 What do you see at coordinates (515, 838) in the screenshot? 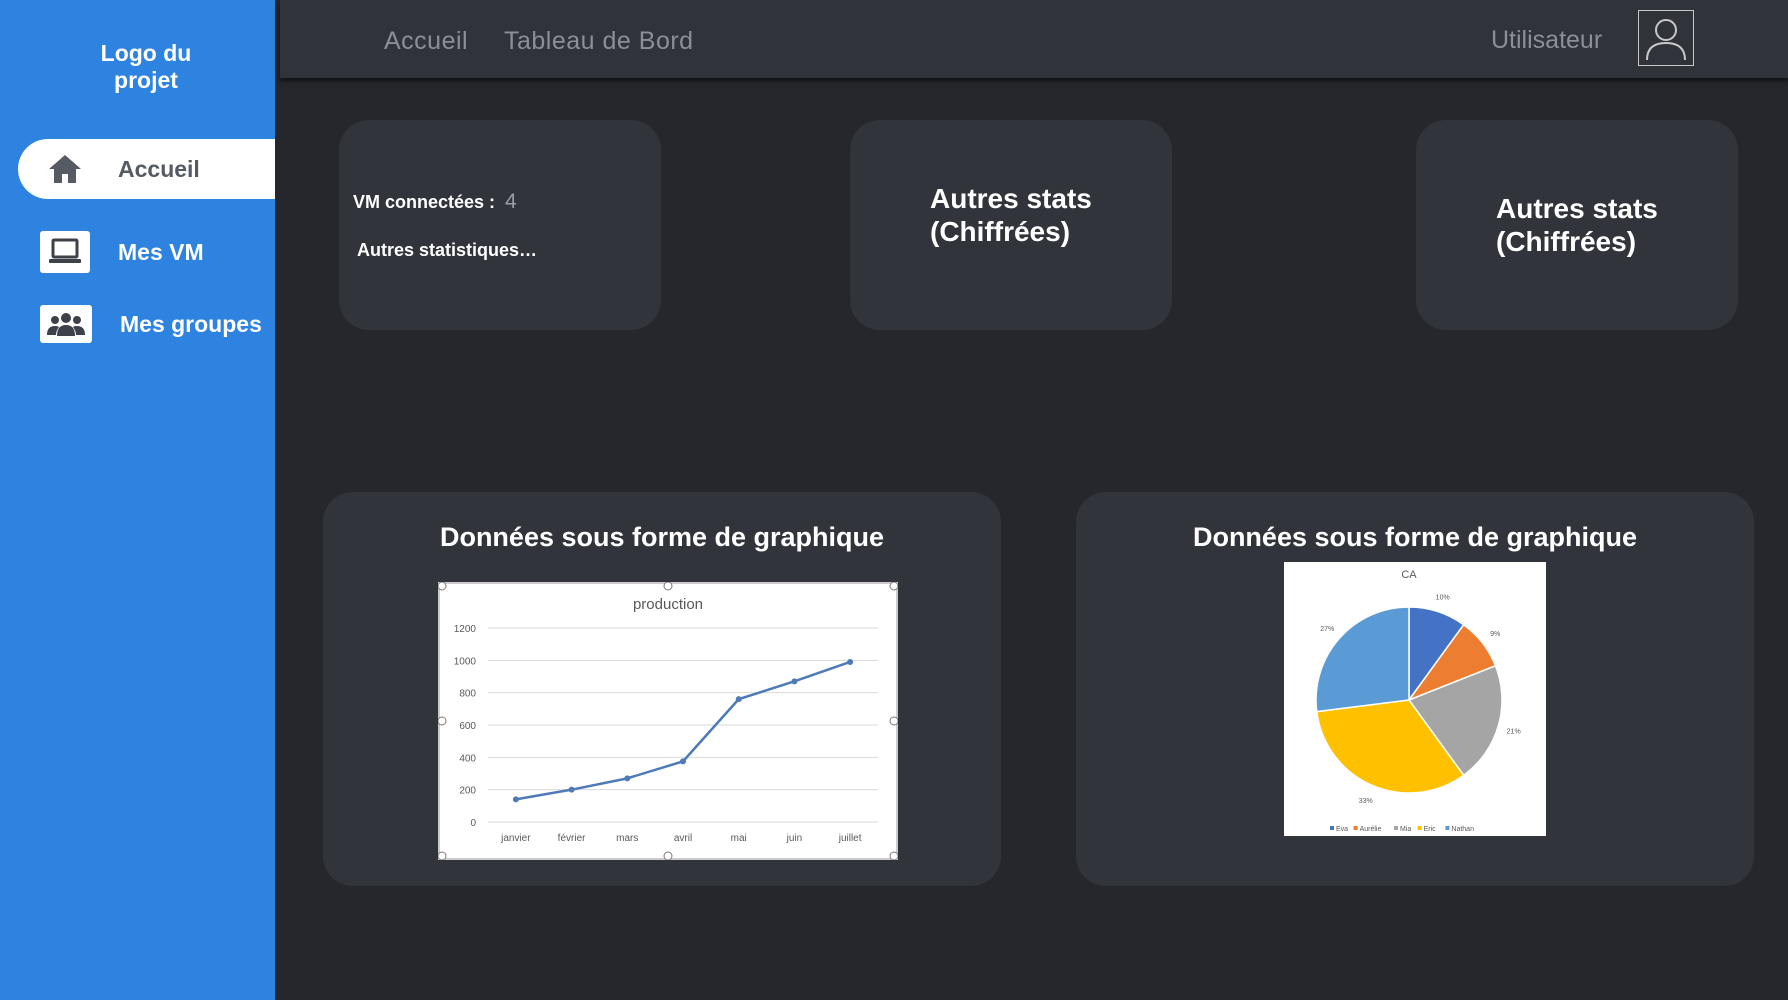
I see `x-tick-label: janvier` at bounding box center [515, 838].